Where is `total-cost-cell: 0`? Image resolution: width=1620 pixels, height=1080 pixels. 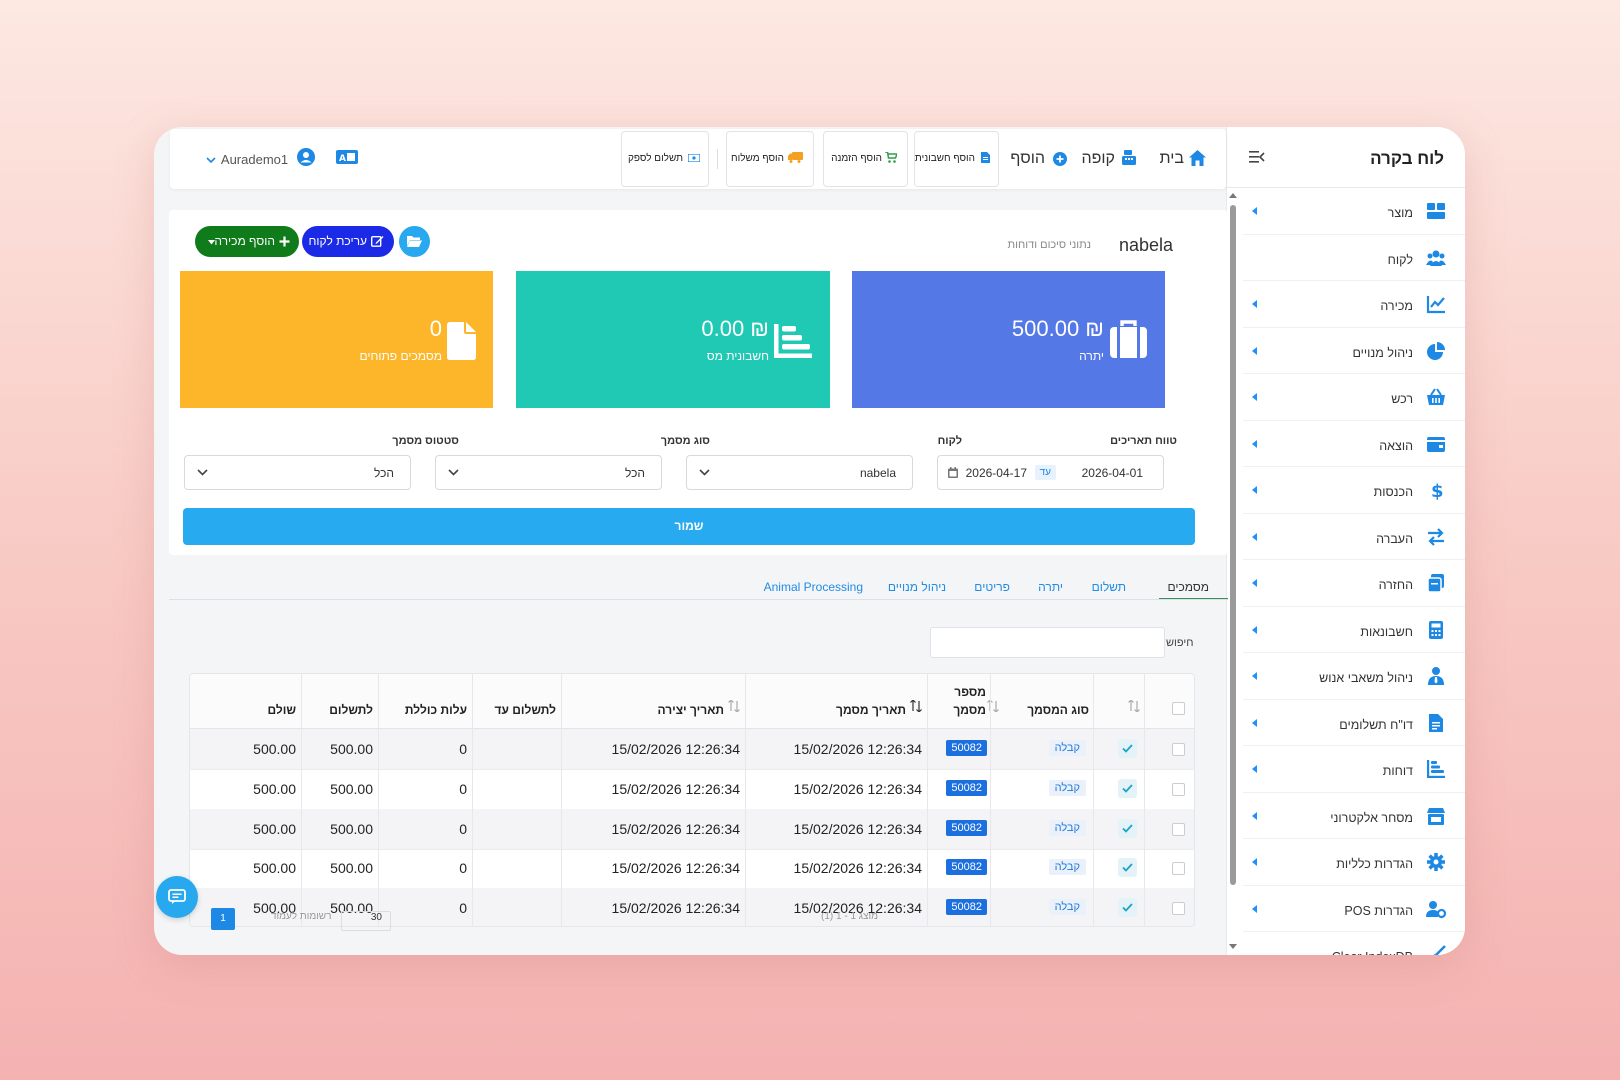
total-cost-cell: 0 is located at coordinates (463, 828).